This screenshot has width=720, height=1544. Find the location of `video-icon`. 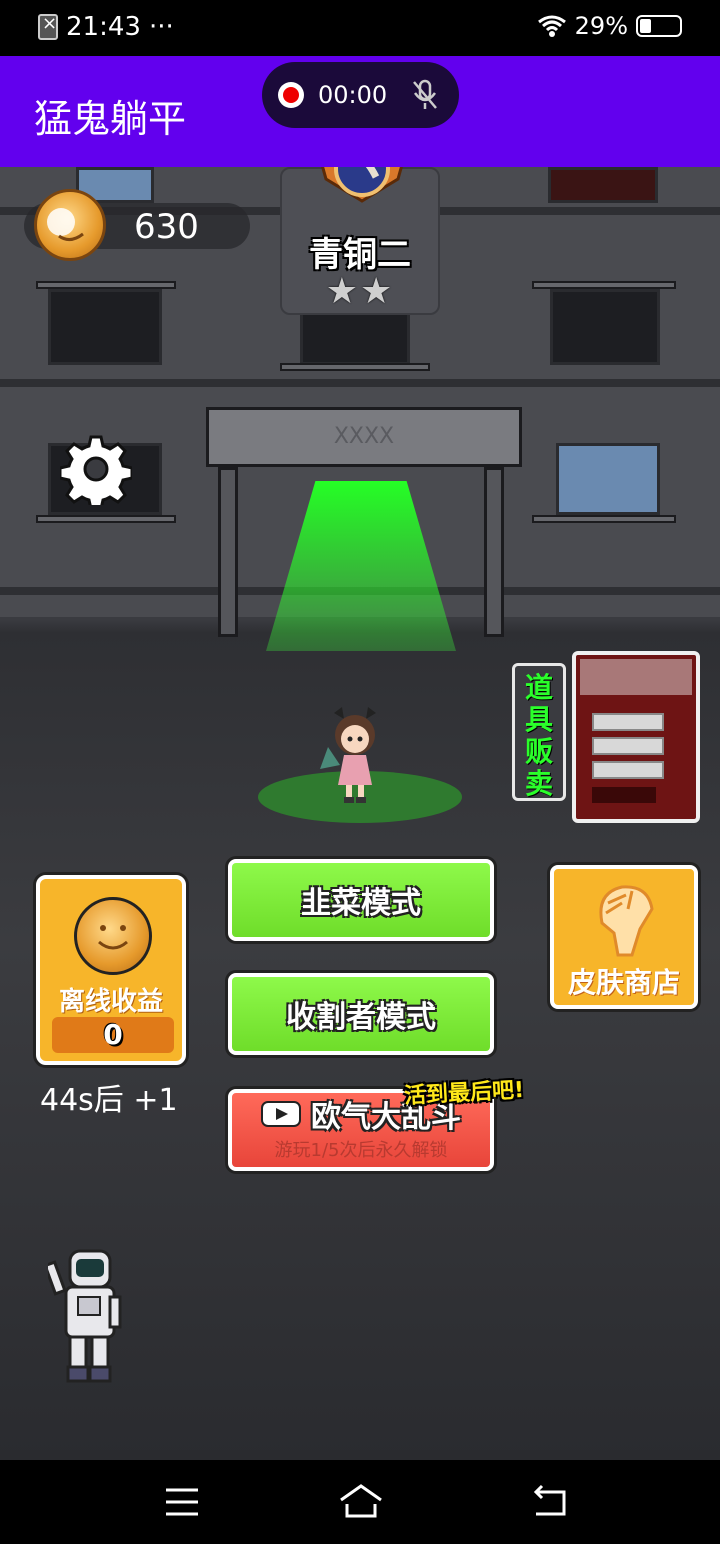

video-icon is located at coordinates (281, 1114).